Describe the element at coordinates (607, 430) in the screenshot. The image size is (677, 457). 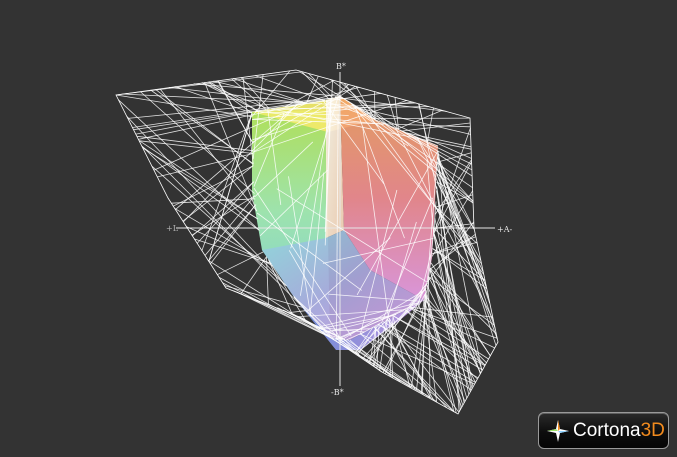
I see `logo-brand-text: Cortona` at that location.